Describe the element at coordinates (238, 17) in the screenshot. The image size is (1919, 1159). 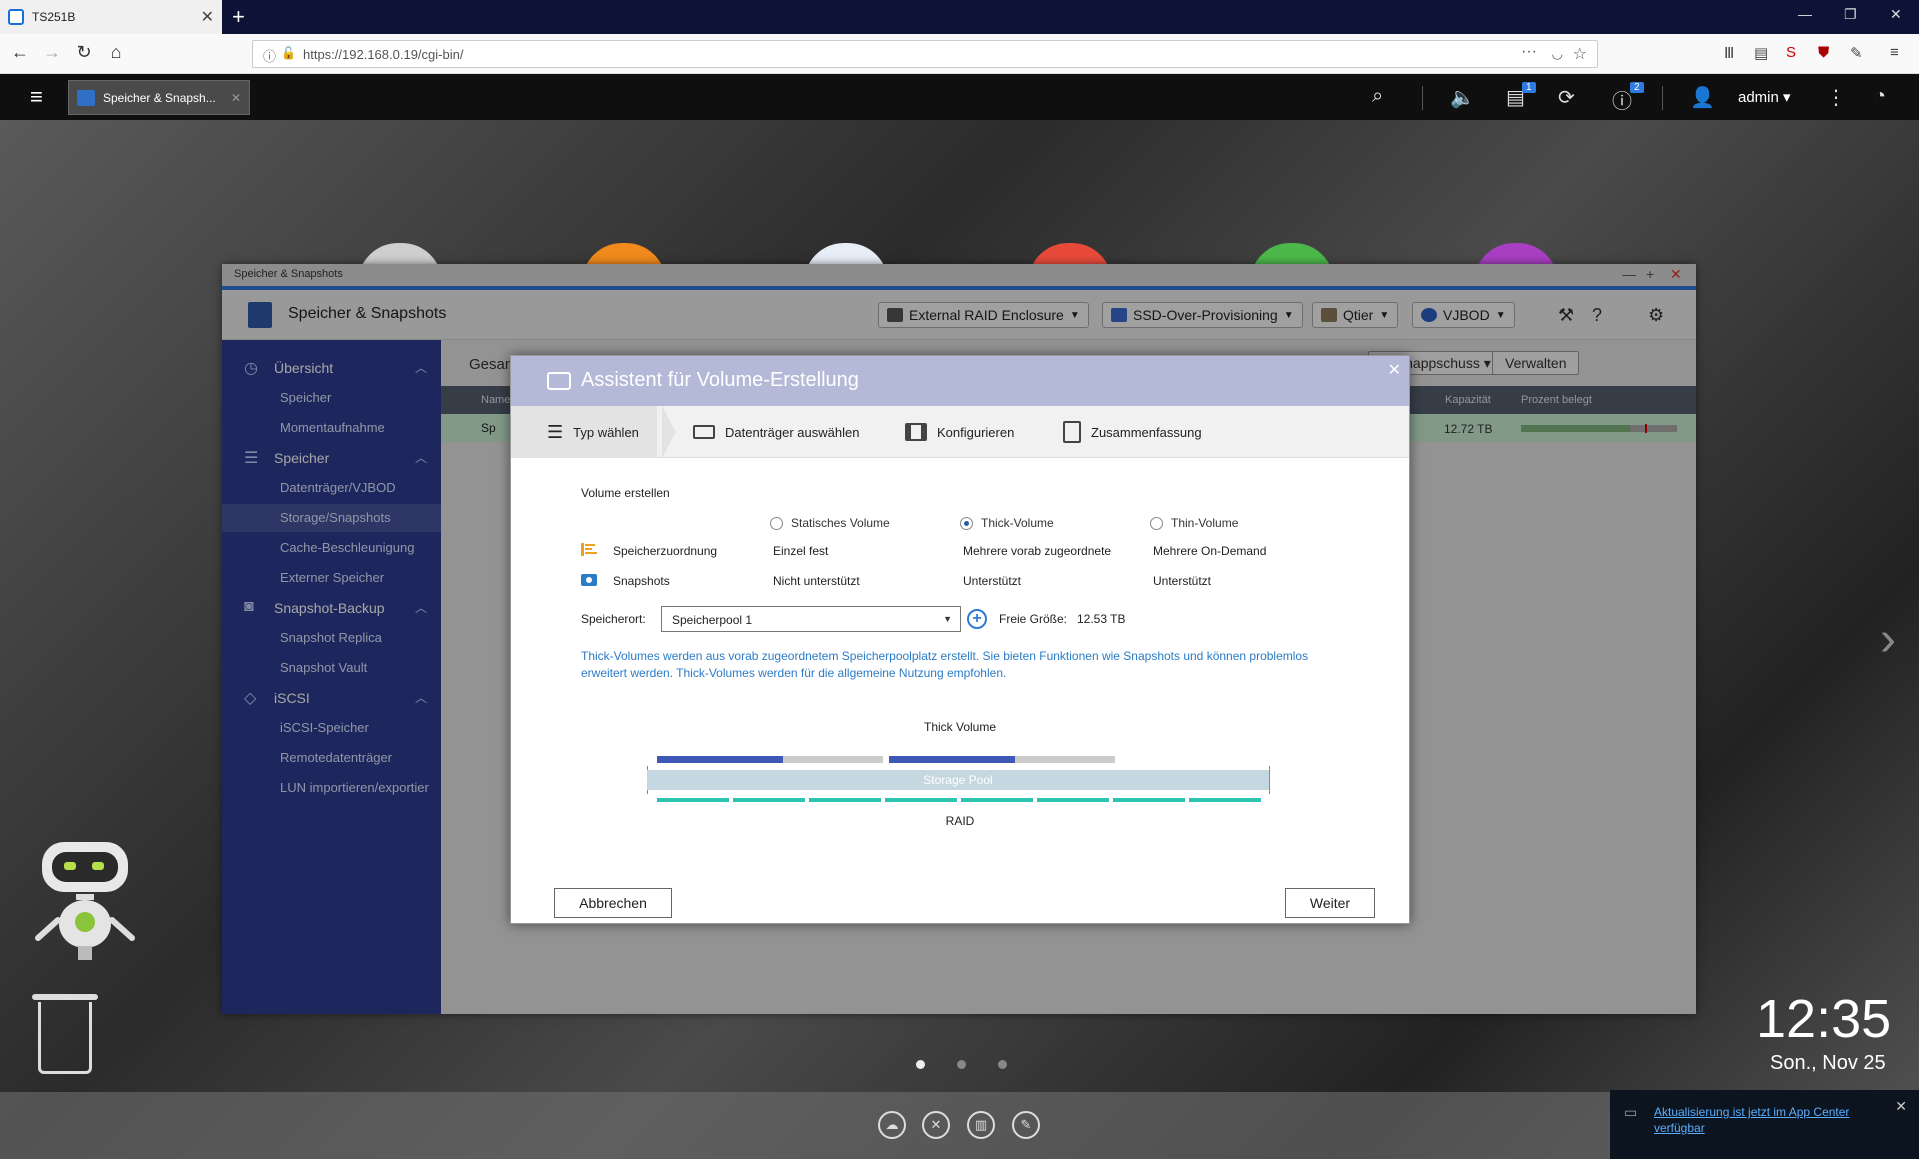
I see `new-tab-button: +` at that location.